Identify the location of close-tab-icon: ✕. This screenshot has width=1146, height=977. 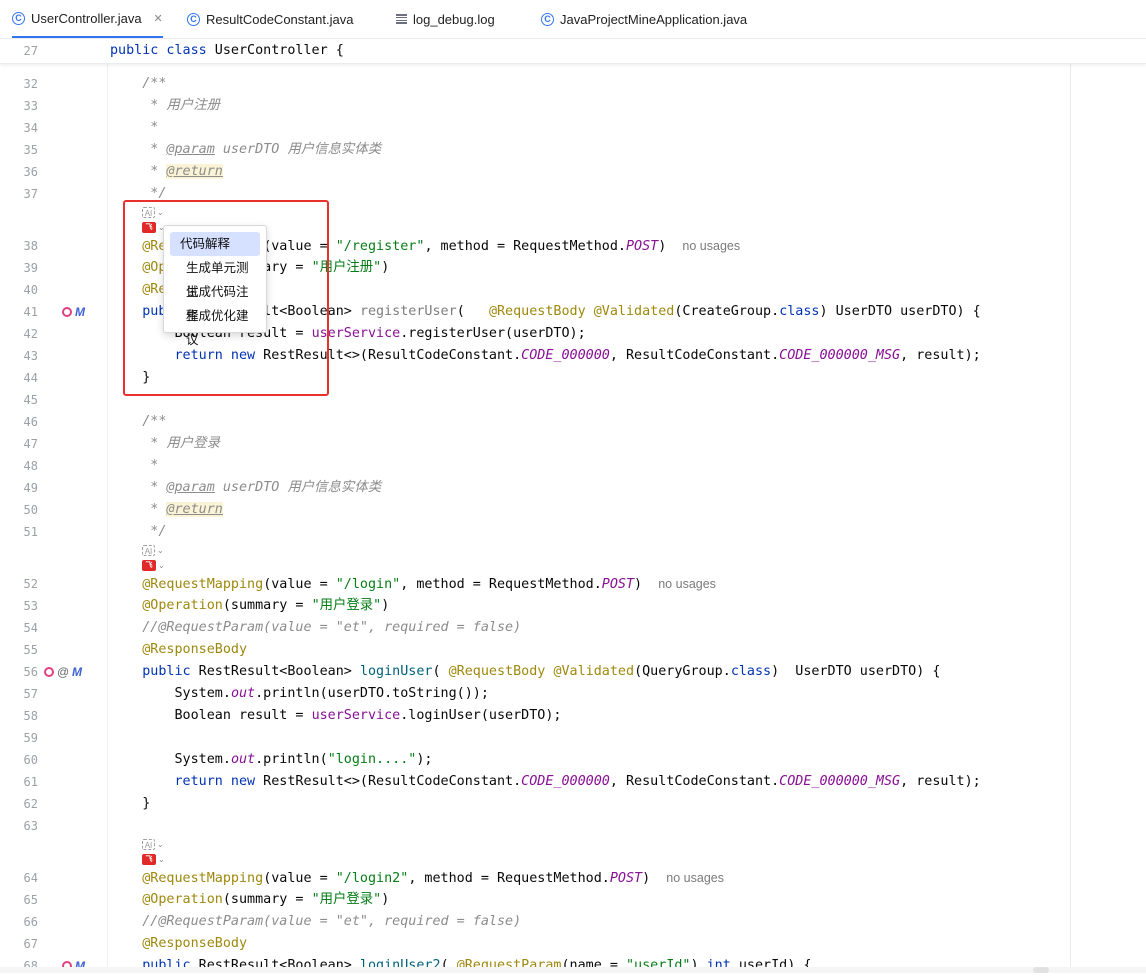
(158, 18).